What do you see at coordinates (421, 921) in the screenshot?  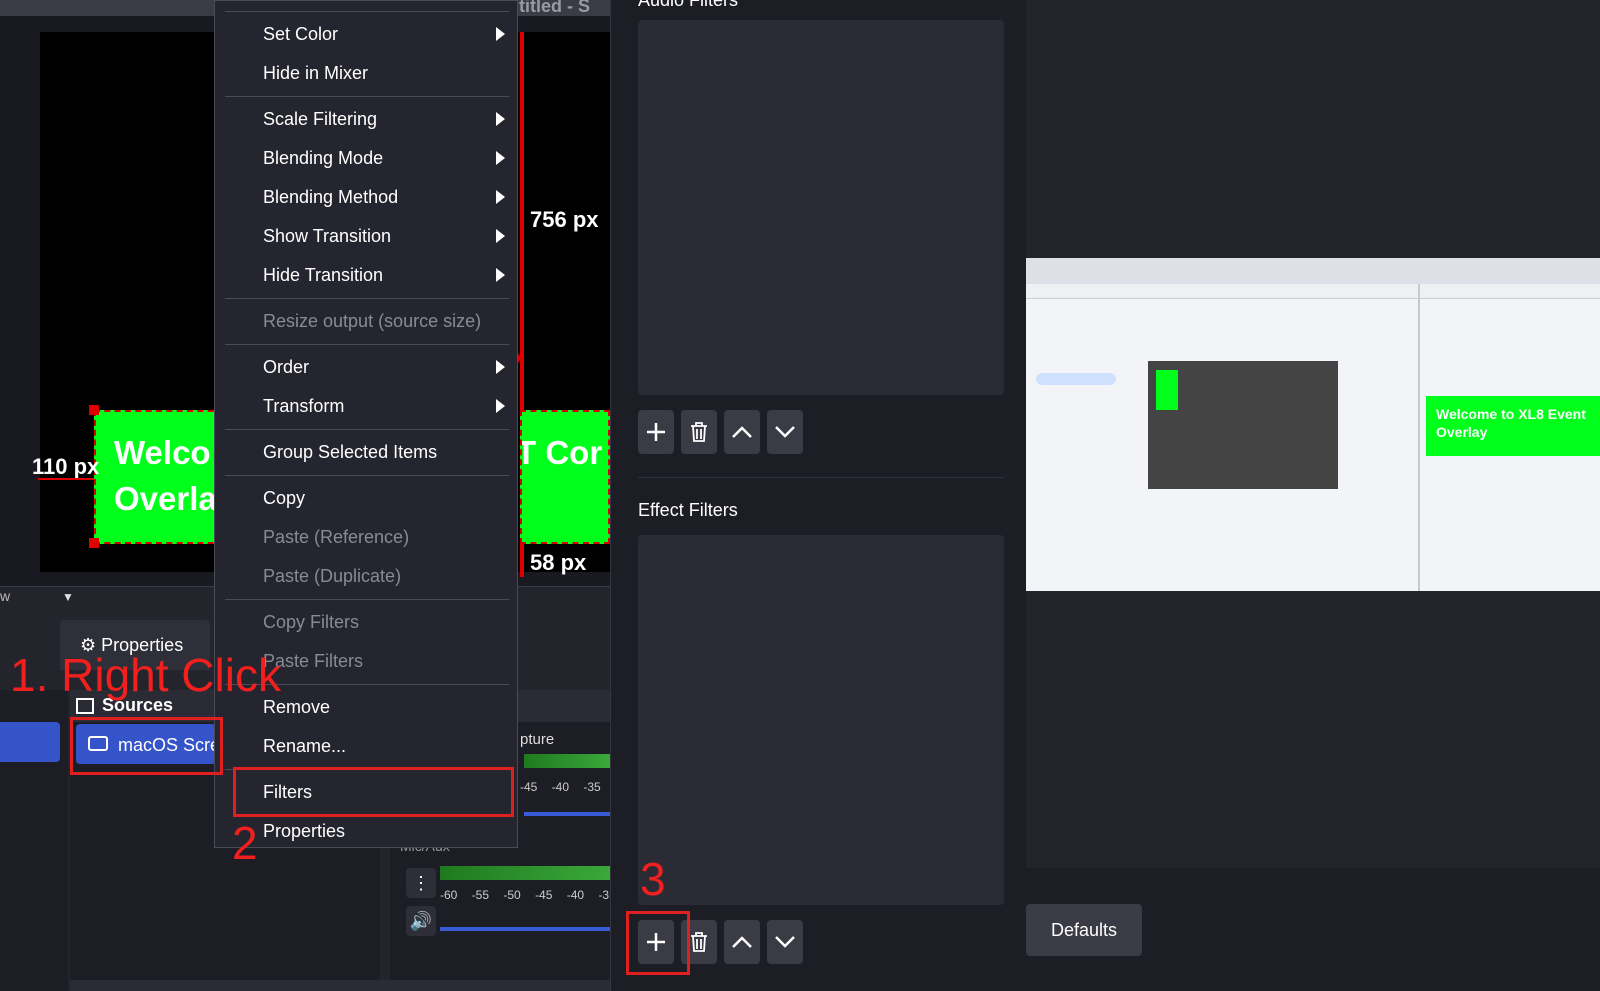 I see `speaker-icon: 🔊` at bounding box center [421, 921].